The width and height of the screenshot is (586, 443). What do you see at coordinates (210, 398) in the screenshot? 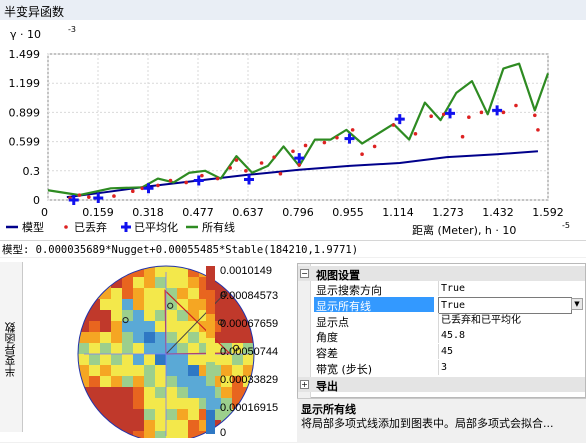
I see `scale-swatch` at bounding box center [210, 398].